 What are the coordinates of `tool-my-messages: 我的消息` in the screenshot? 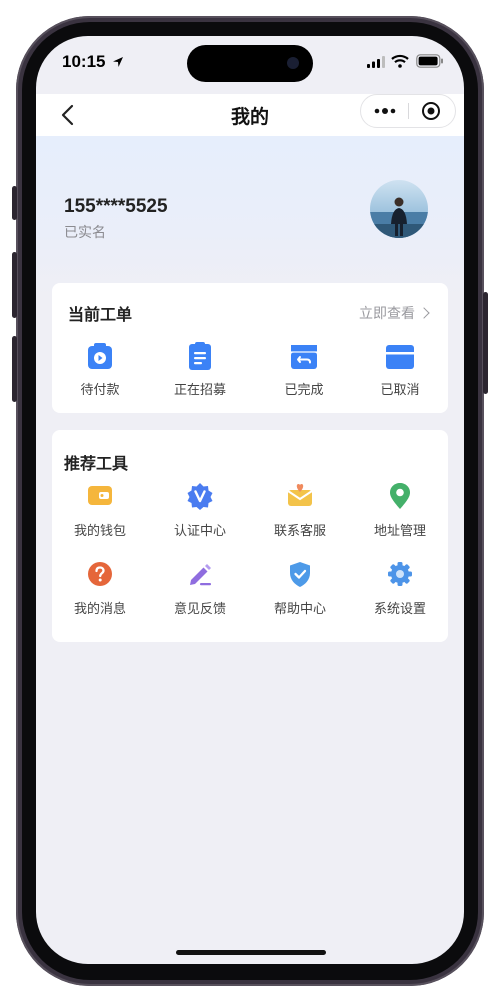 It's located at (100, 588).